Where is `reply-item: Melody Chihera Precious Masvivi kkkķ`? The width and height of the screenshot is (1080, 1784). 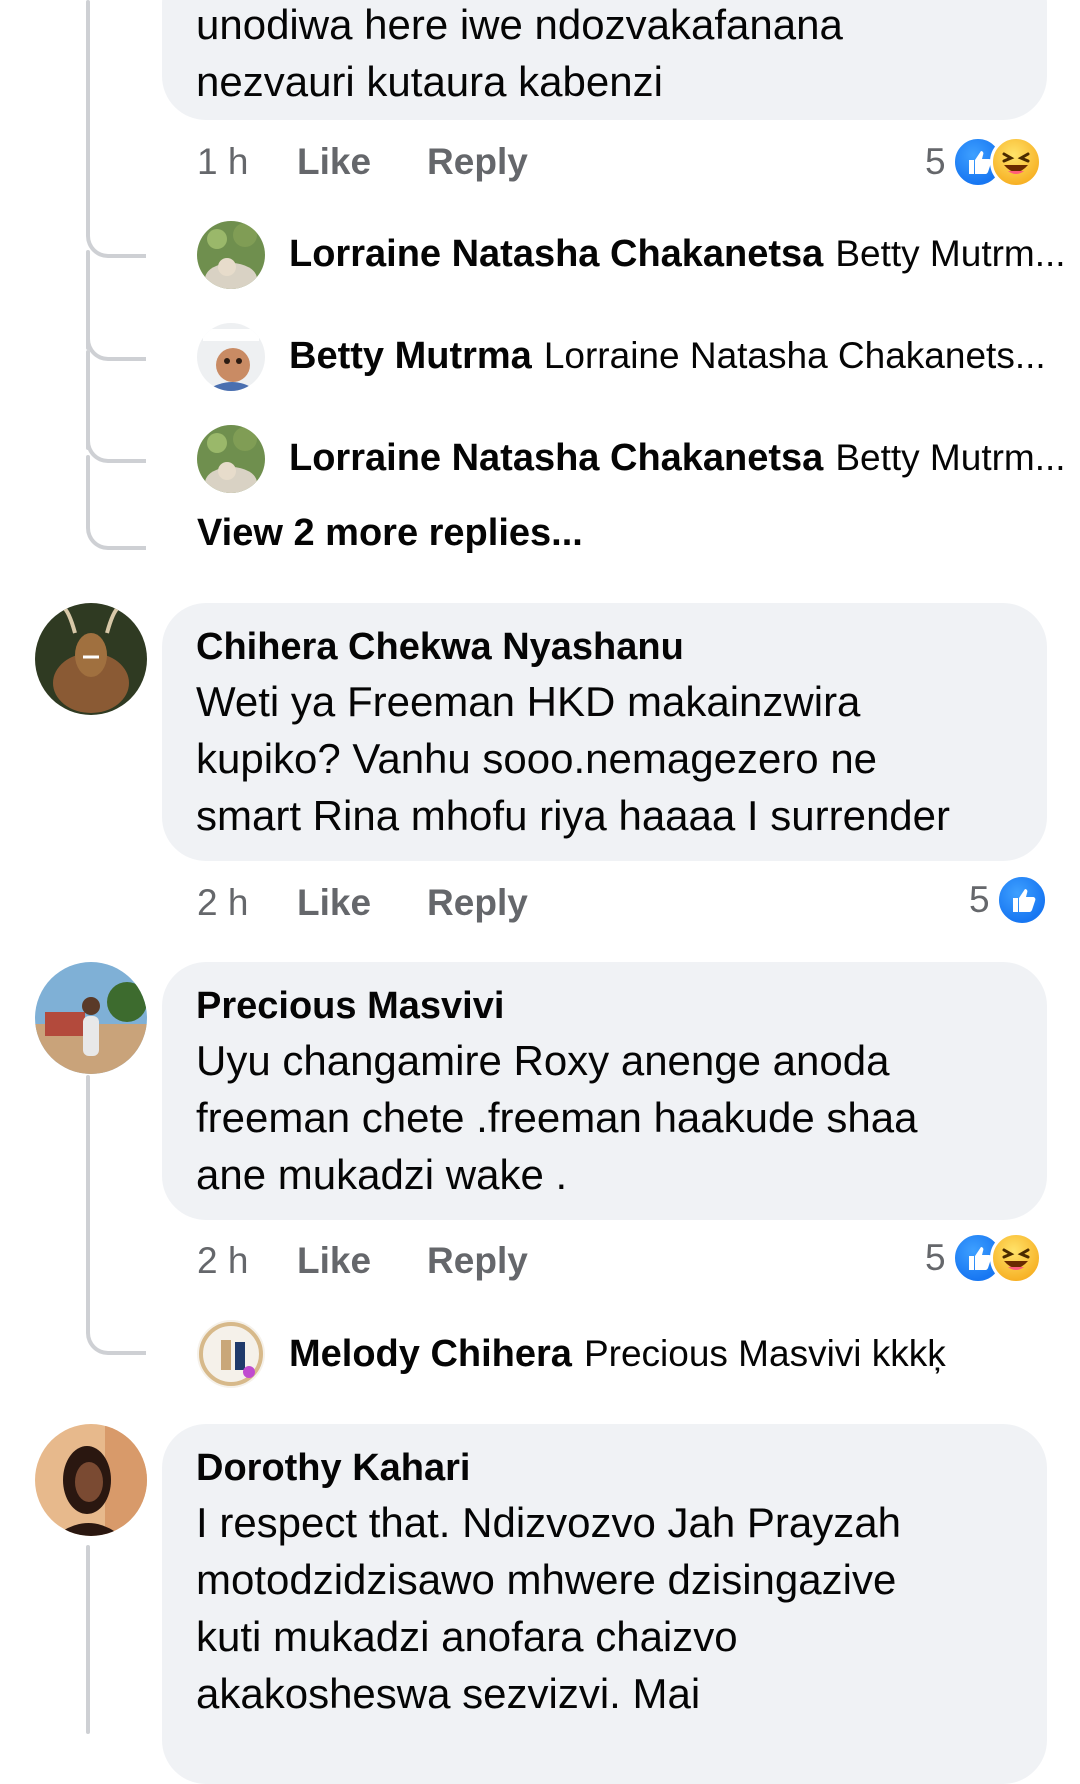 reply-item: Melody Chihera Precious Masvivi kkkķ is located at coordinates (617, 1354).